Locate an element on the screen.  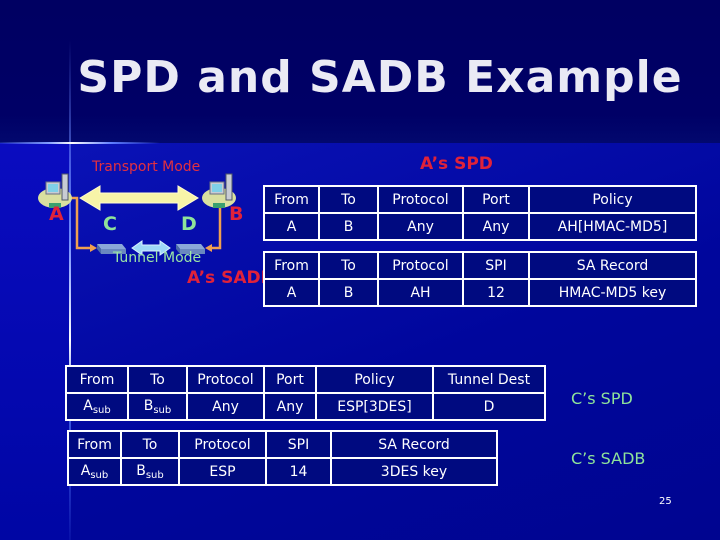
cell-policy: ESP[3DES] is located at coordinates (374, 406).